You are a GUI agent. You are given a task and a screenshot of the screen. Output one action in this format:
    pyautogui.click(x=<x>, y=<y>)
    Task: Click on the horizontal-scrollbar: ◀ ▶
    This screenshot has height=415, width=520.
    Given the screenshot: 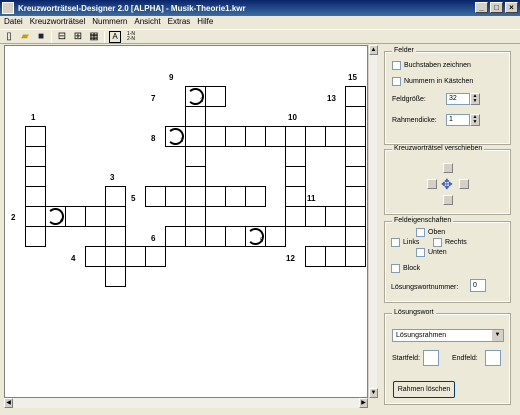 What is the action you would take?
    pyautogui.click(x=186, y=403)
    